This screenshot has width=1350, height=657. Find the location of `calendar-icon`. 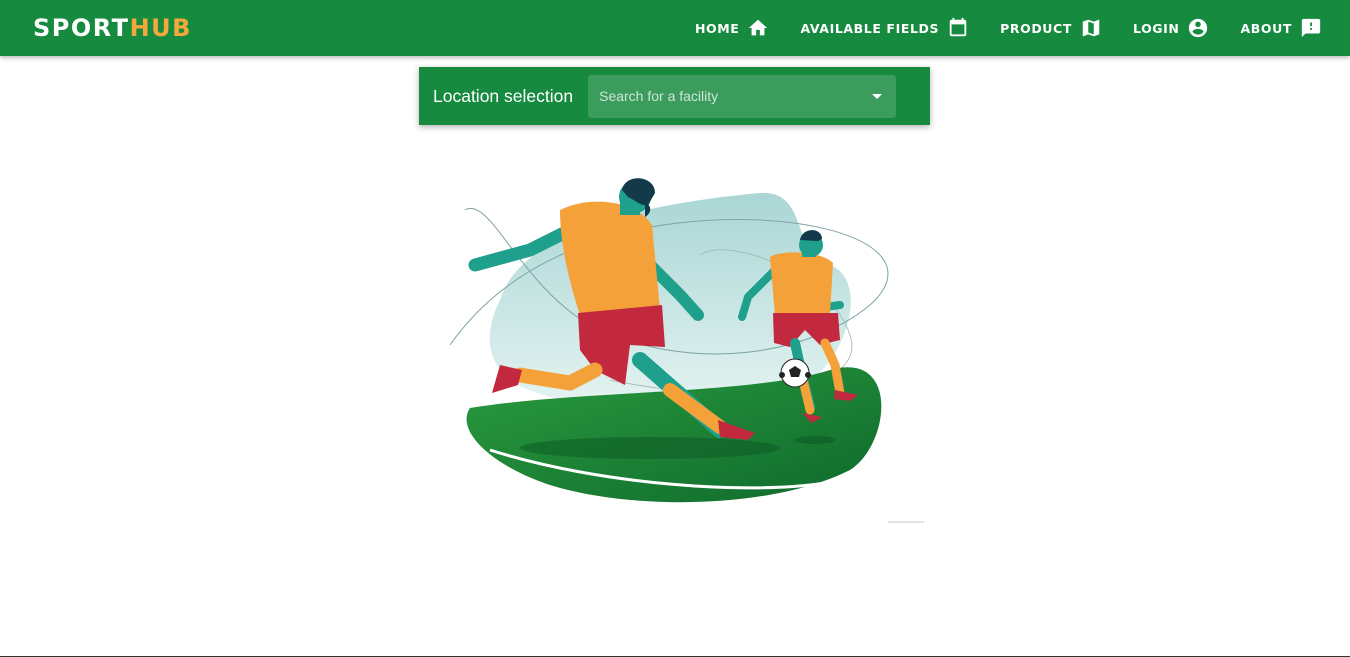

calendar-icon is located at coordinates (958, 28).